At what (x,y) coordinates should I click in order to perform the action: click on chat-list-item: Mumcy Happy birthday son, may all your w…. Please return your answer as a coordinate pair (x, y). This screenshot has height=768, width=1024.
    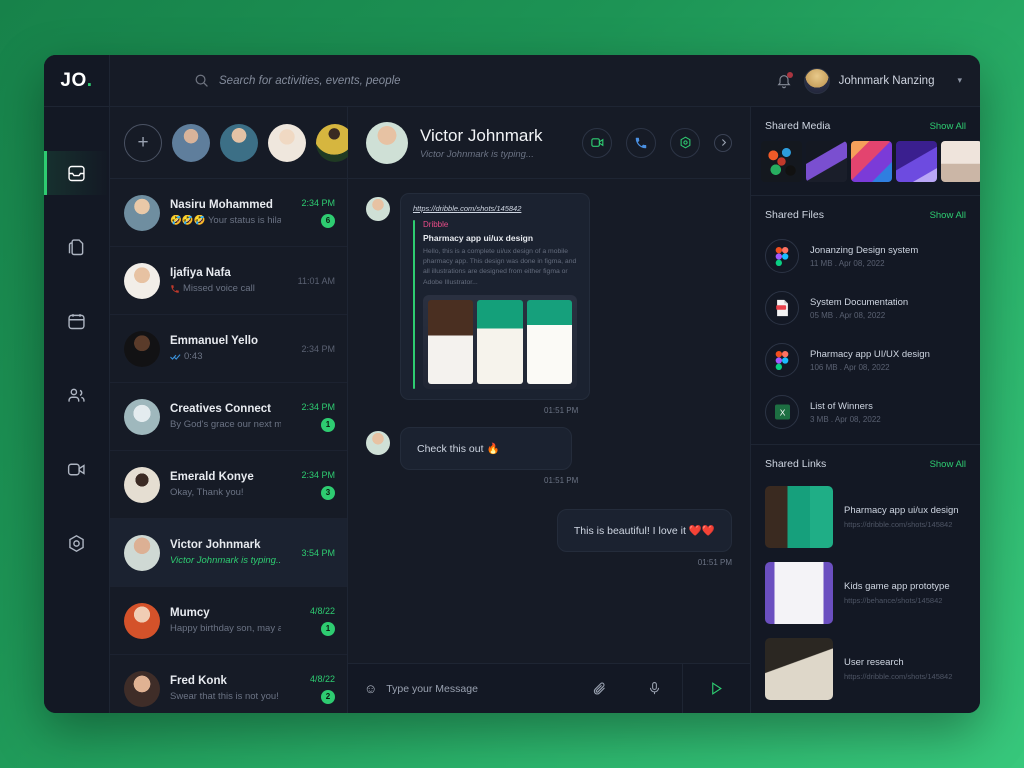
    Looking at the image, I should click on (228, 621).